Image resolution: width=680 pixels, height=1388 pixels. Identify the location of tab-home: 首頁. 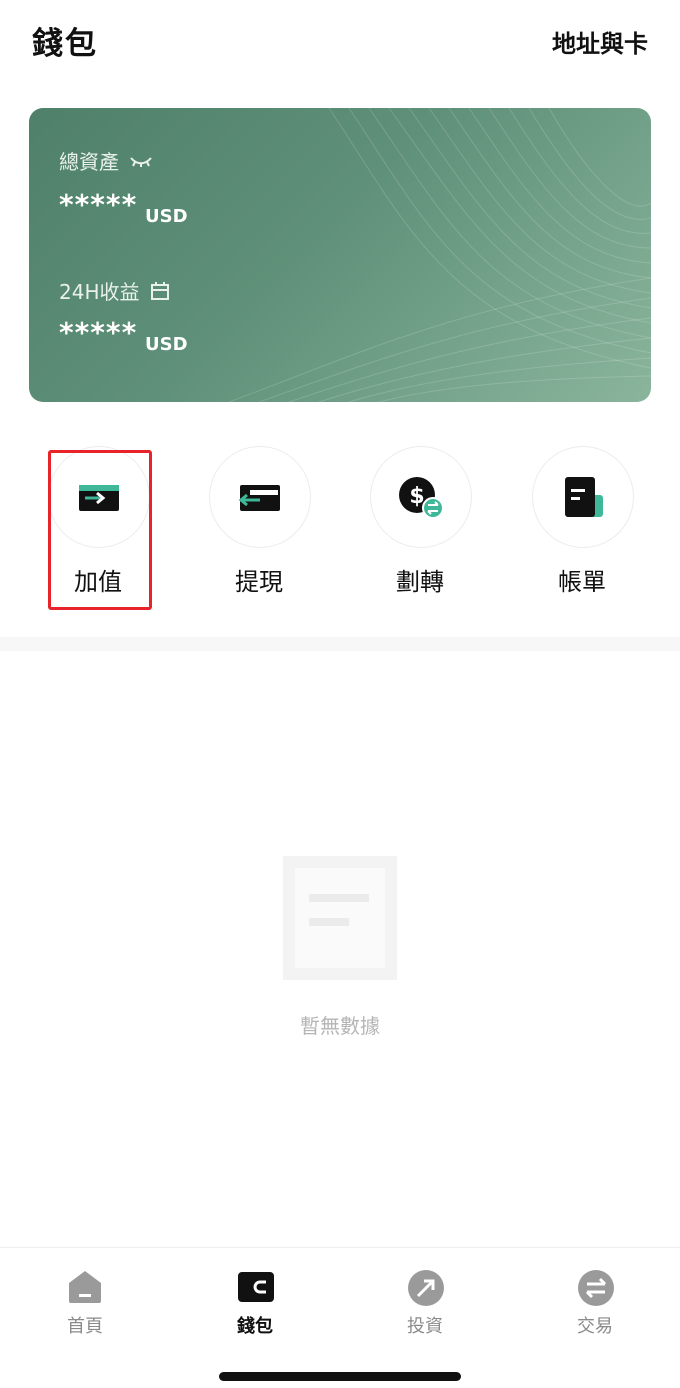
(85, 1301).